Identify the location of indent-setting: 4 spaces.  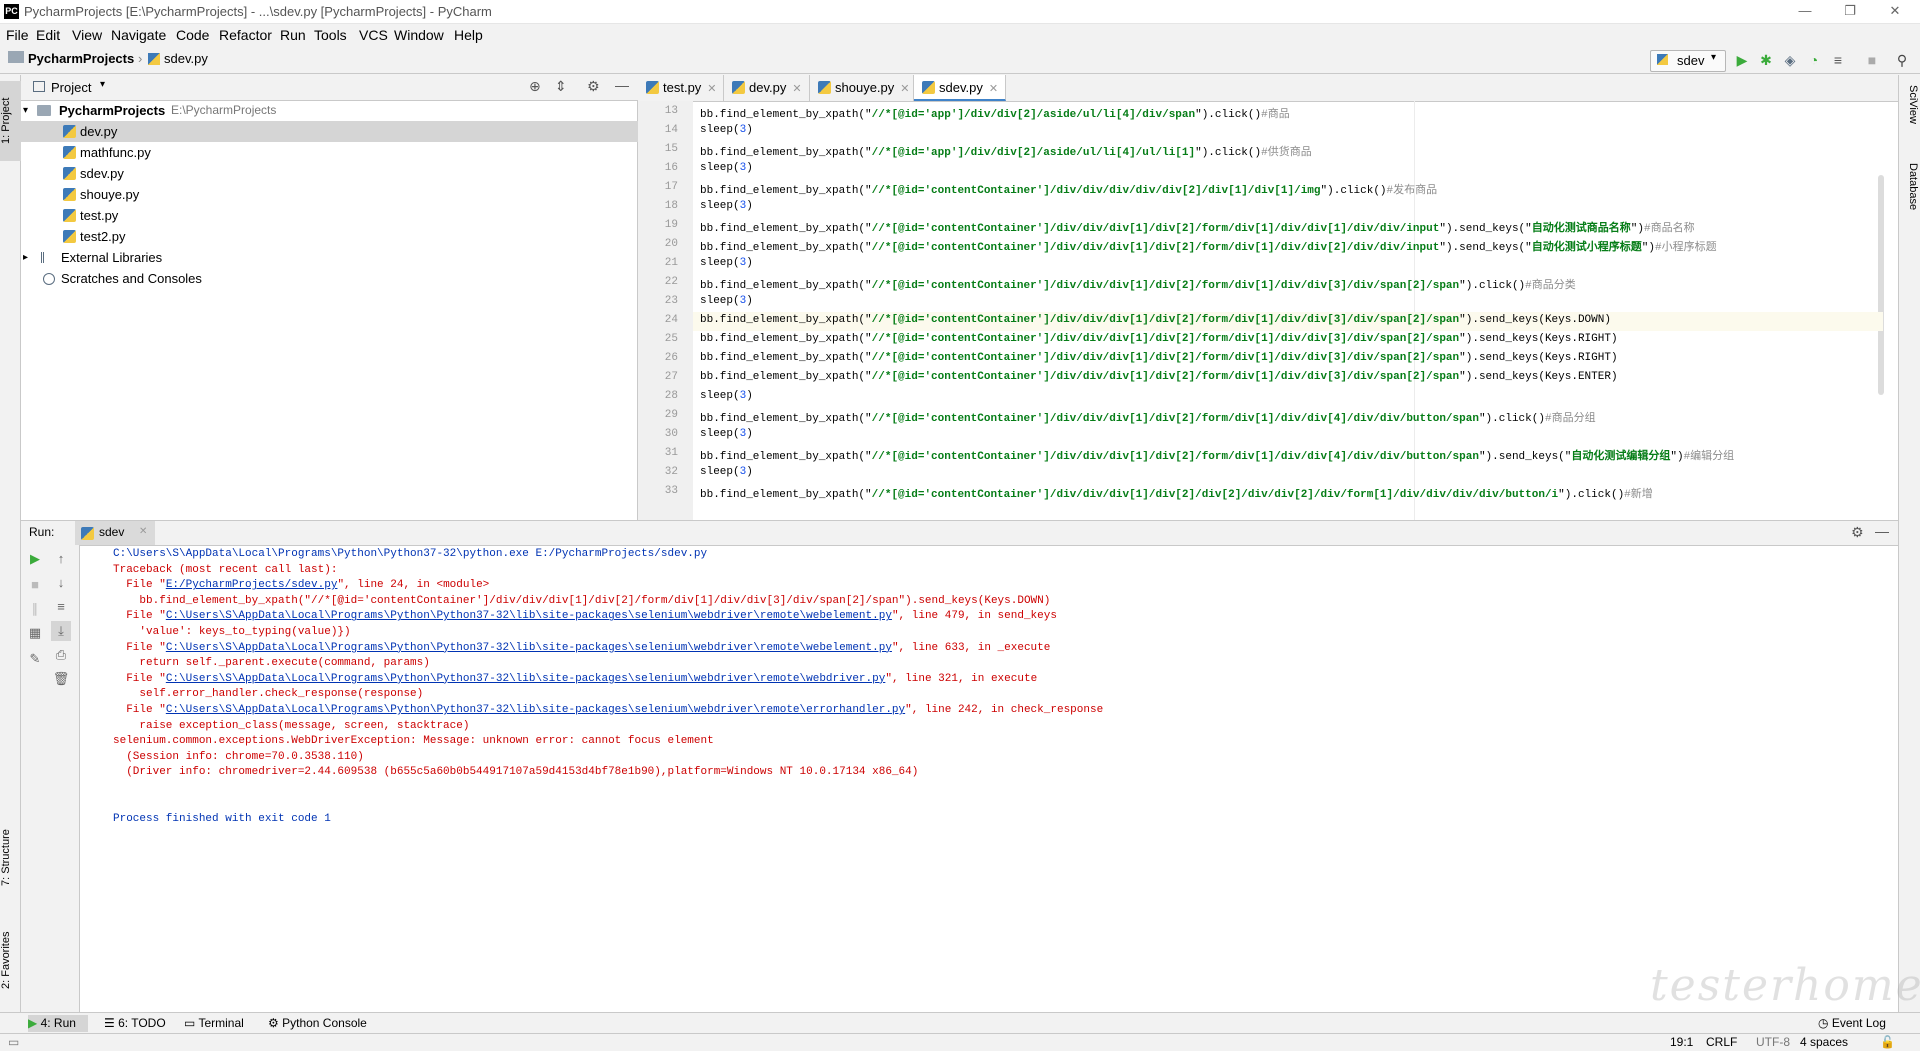
(1824, 1042).